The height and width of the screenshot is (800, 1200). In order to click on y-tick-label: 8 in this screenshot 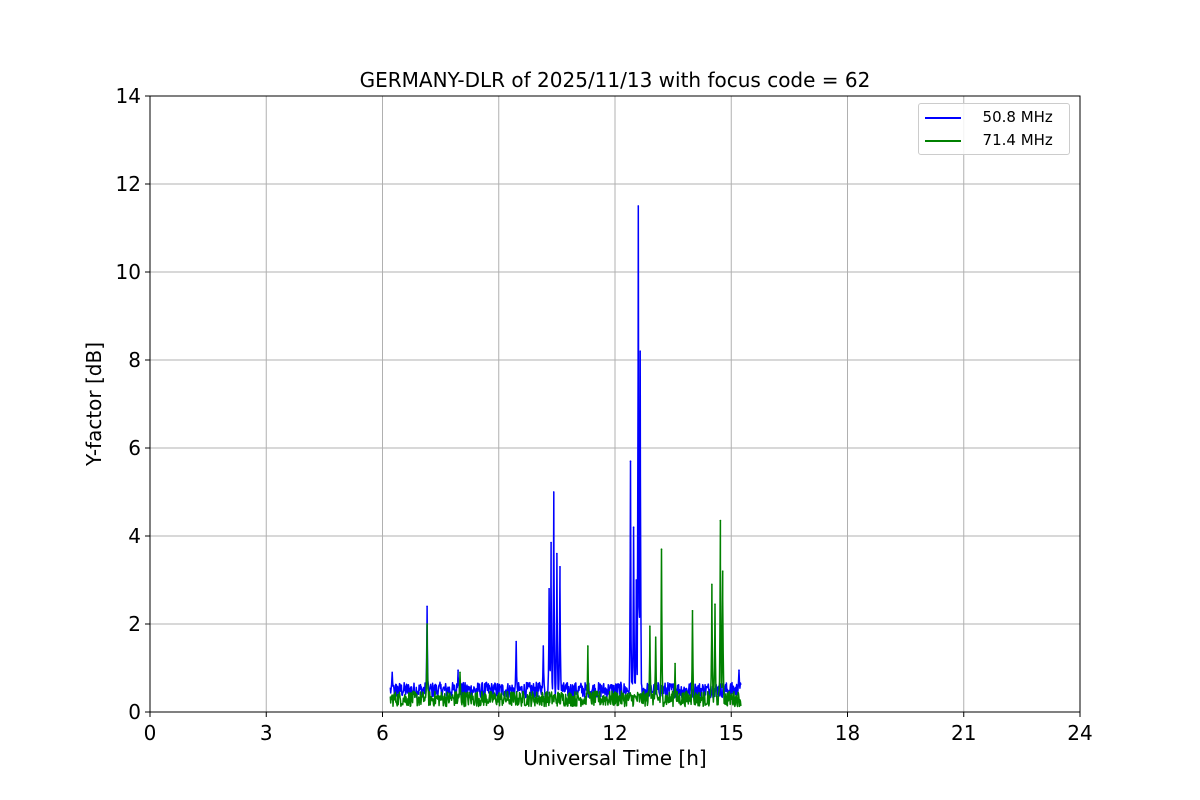, I will do `click(134, 360)`.